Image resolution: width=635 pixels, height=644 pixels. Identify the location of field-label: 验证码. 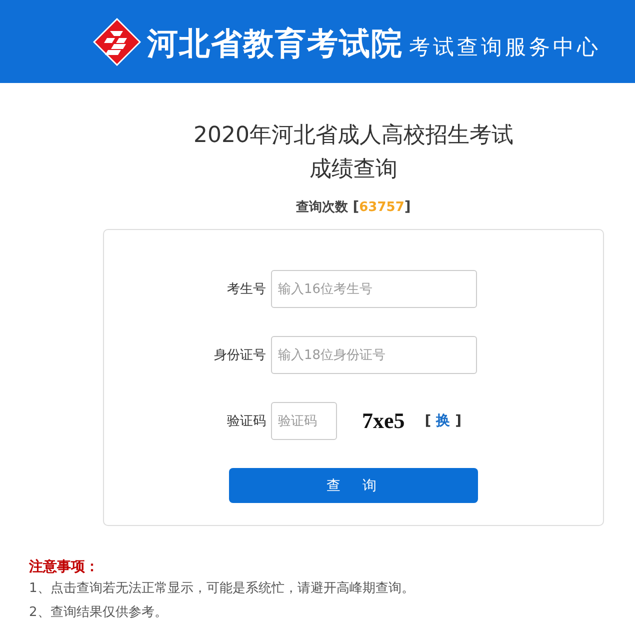
(246, 421).